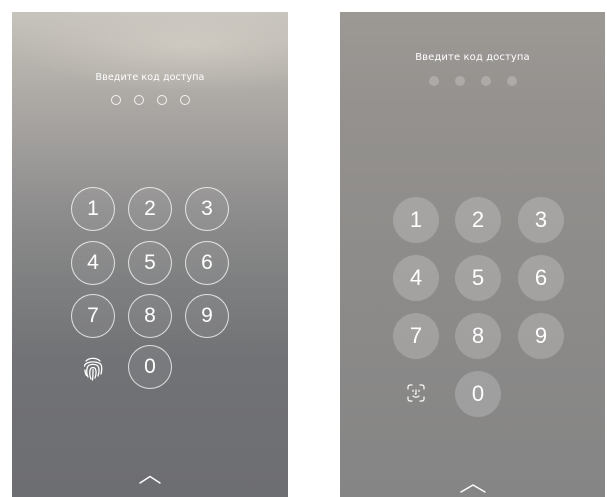  I want to click on face-id-icon, so click(416, 393).